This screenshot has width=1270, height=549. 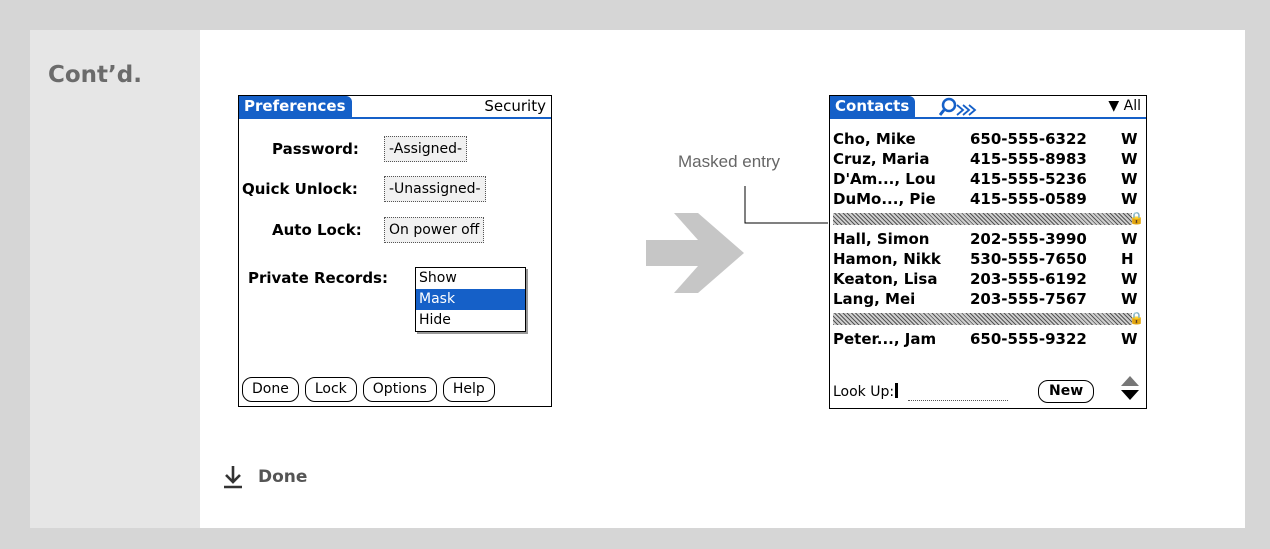 I want to click on contact-phone: 530-555-7650, so click(x=1028, y=259).